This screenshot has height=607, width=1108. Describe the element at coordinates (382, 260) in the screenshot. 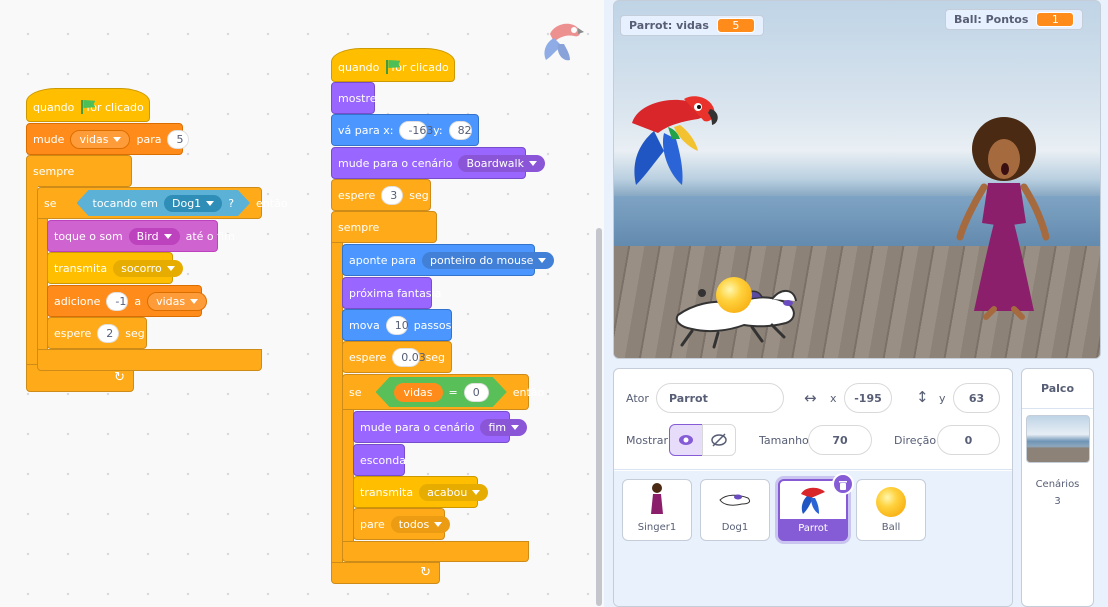

I see `block-text: aponte para` at that location.